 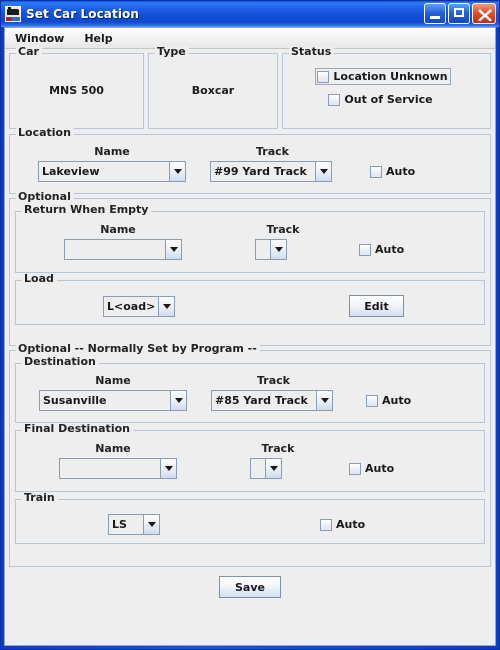 What do you see at coordinates (278, 448) in the screenshot?
I see `final-dest-track-header: Track` at bounding box center [278, 448].